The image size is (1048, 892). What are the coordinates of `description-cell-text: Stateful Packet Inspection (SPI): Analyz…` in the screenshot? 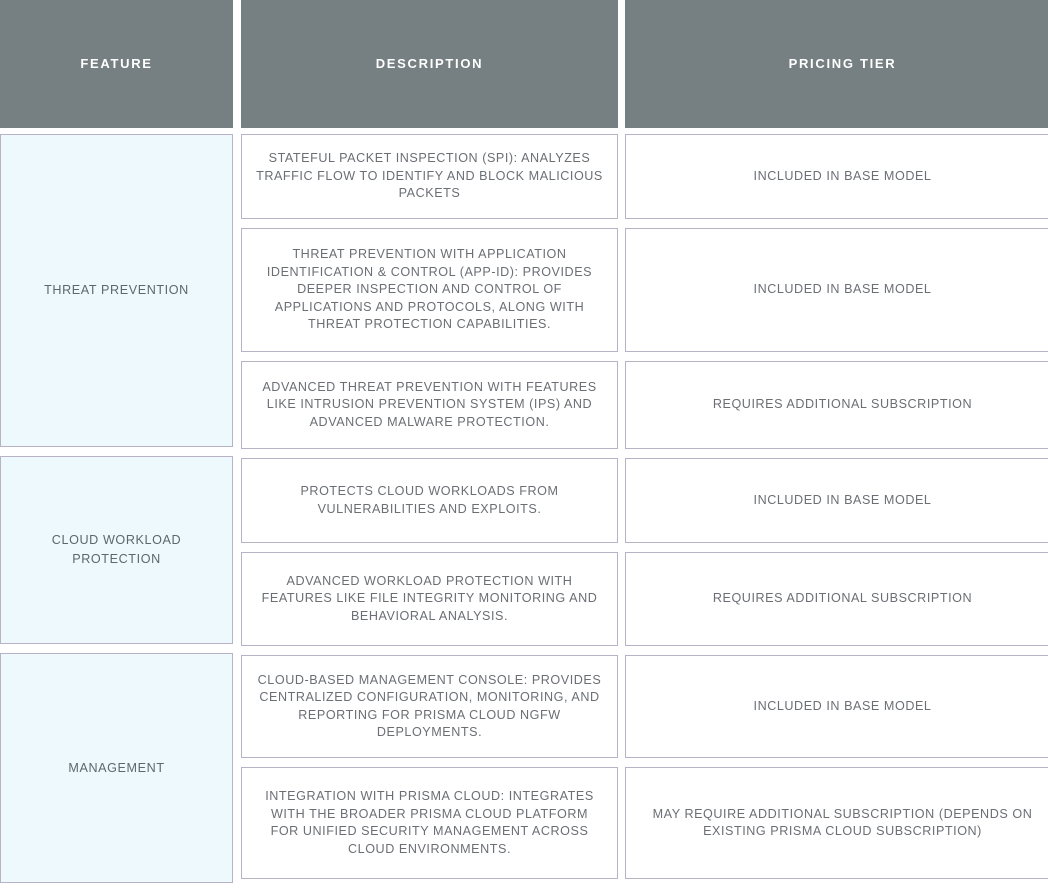 It's located at (429, 176).